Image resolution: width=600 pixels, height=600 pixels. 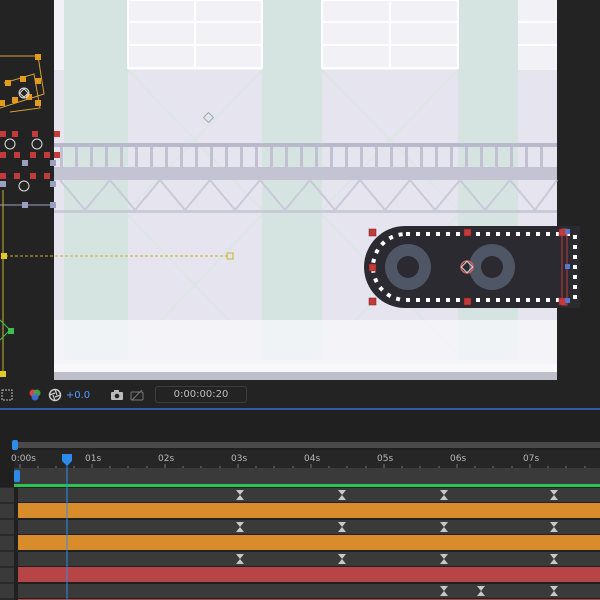 I want to click on ruler-label-3: 03s, so click(x=239, y=459).